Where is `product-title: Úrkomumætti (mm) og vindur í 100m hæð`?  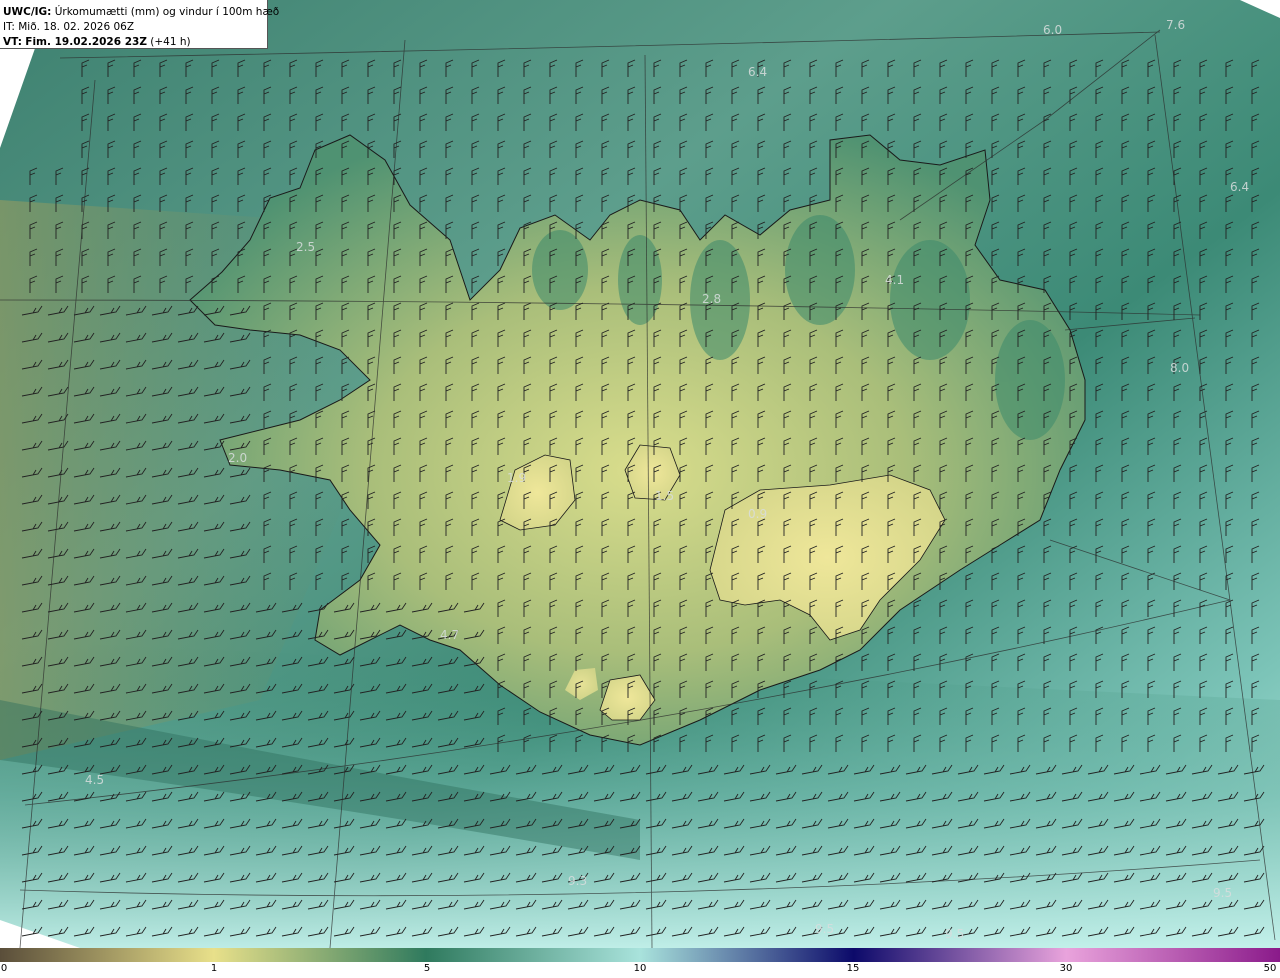 product-title: Úrkomumætti (mm) og vindur í 100m hæð is located at coordinates (167, 12).